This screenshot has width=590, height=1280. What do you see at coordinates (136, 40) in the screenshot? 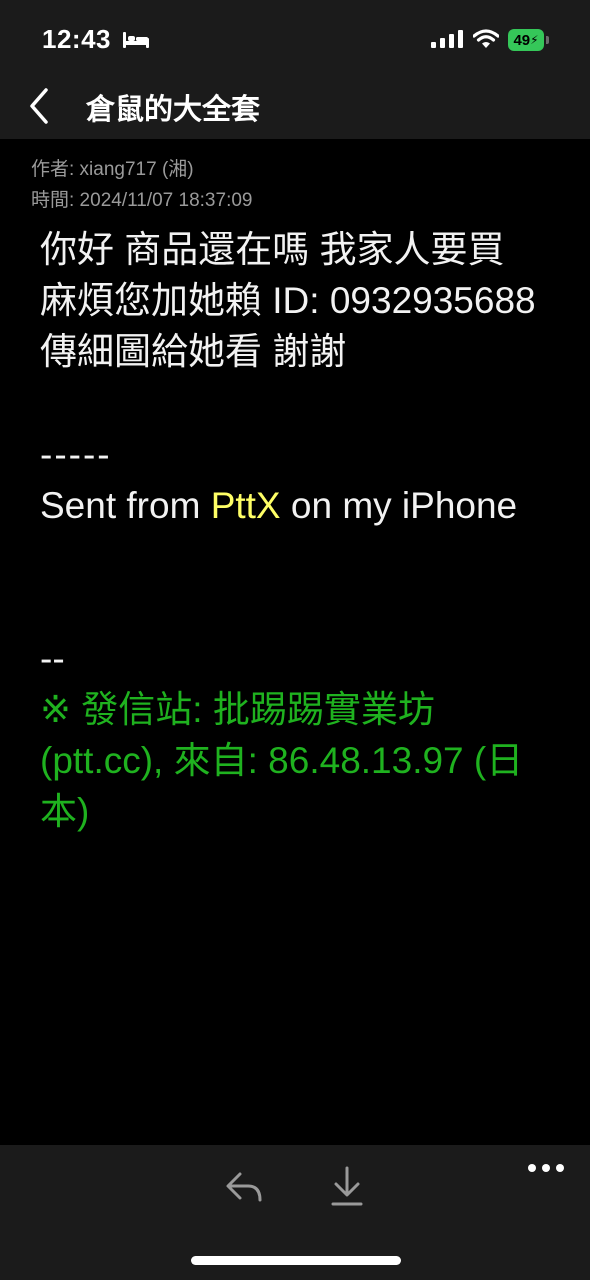
I see `bed-icon` at bounding box center [136, 40].